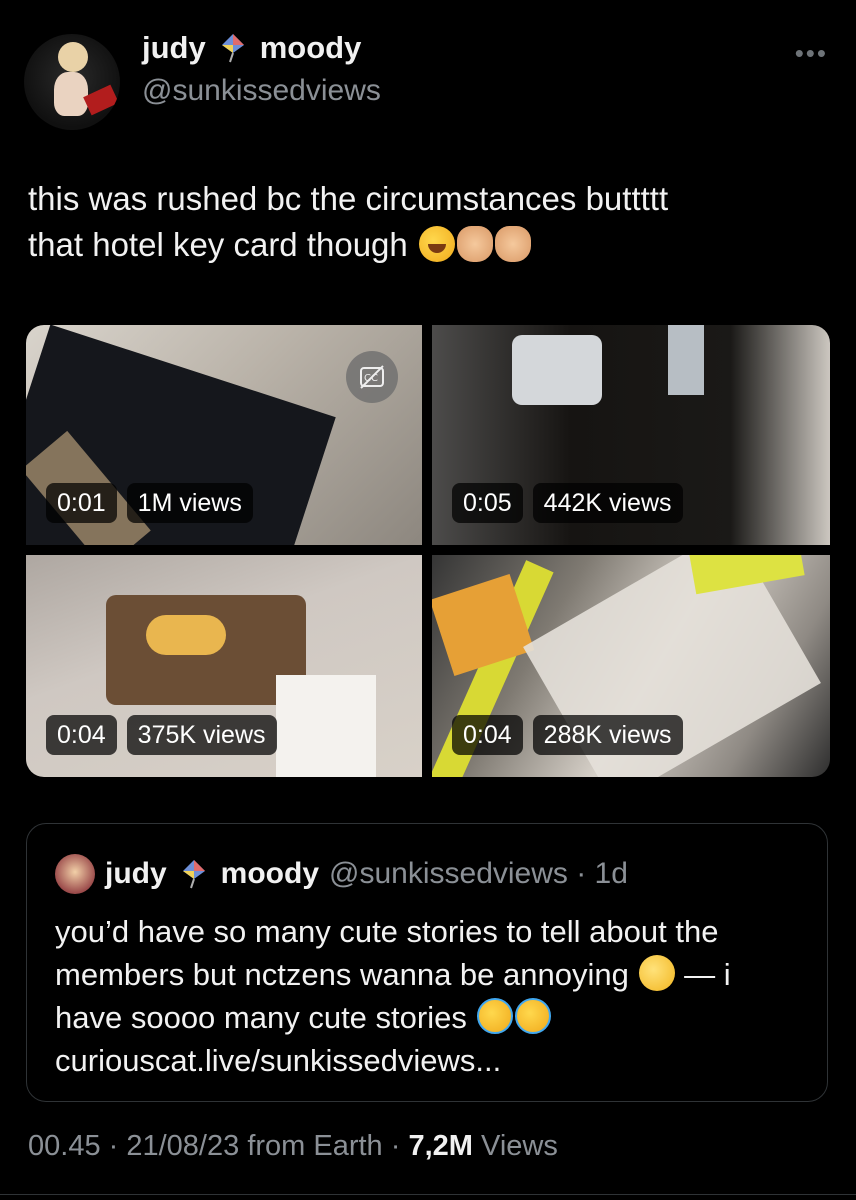 Image resolution: width=856 pixels, height=1200 pixels. Describe the element at coordinates (425, 1017) in the screenshot. I see `quoted-text-line3: have soooo many cute stories` at that location.